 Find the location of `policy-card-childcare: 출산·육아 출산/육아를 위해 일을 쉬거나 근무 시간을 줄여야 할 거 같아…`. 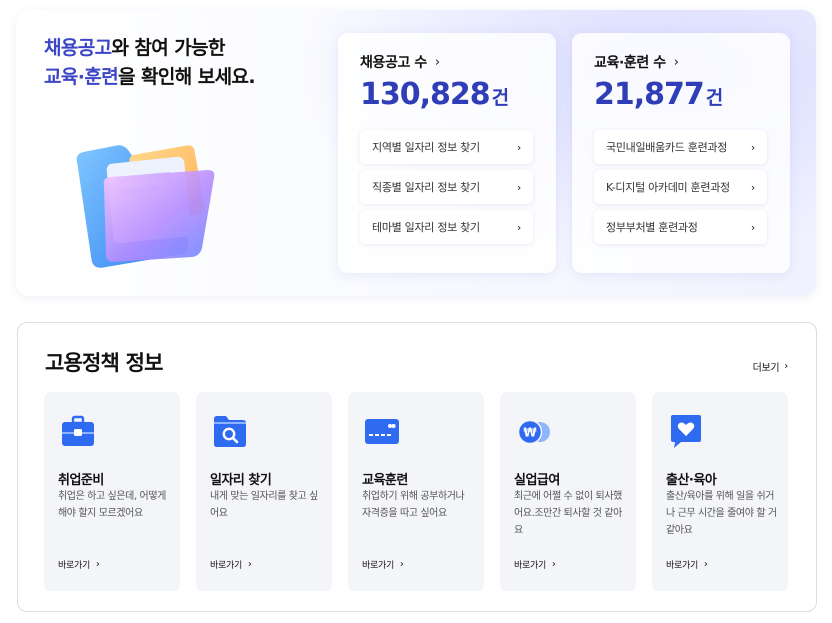

policy-card-childcare: 출산·육아 출산/육아를 위해 일을 쉬거나 근무 시간을 줄여야 할 거 같아… is located at coordinates (720, 491).